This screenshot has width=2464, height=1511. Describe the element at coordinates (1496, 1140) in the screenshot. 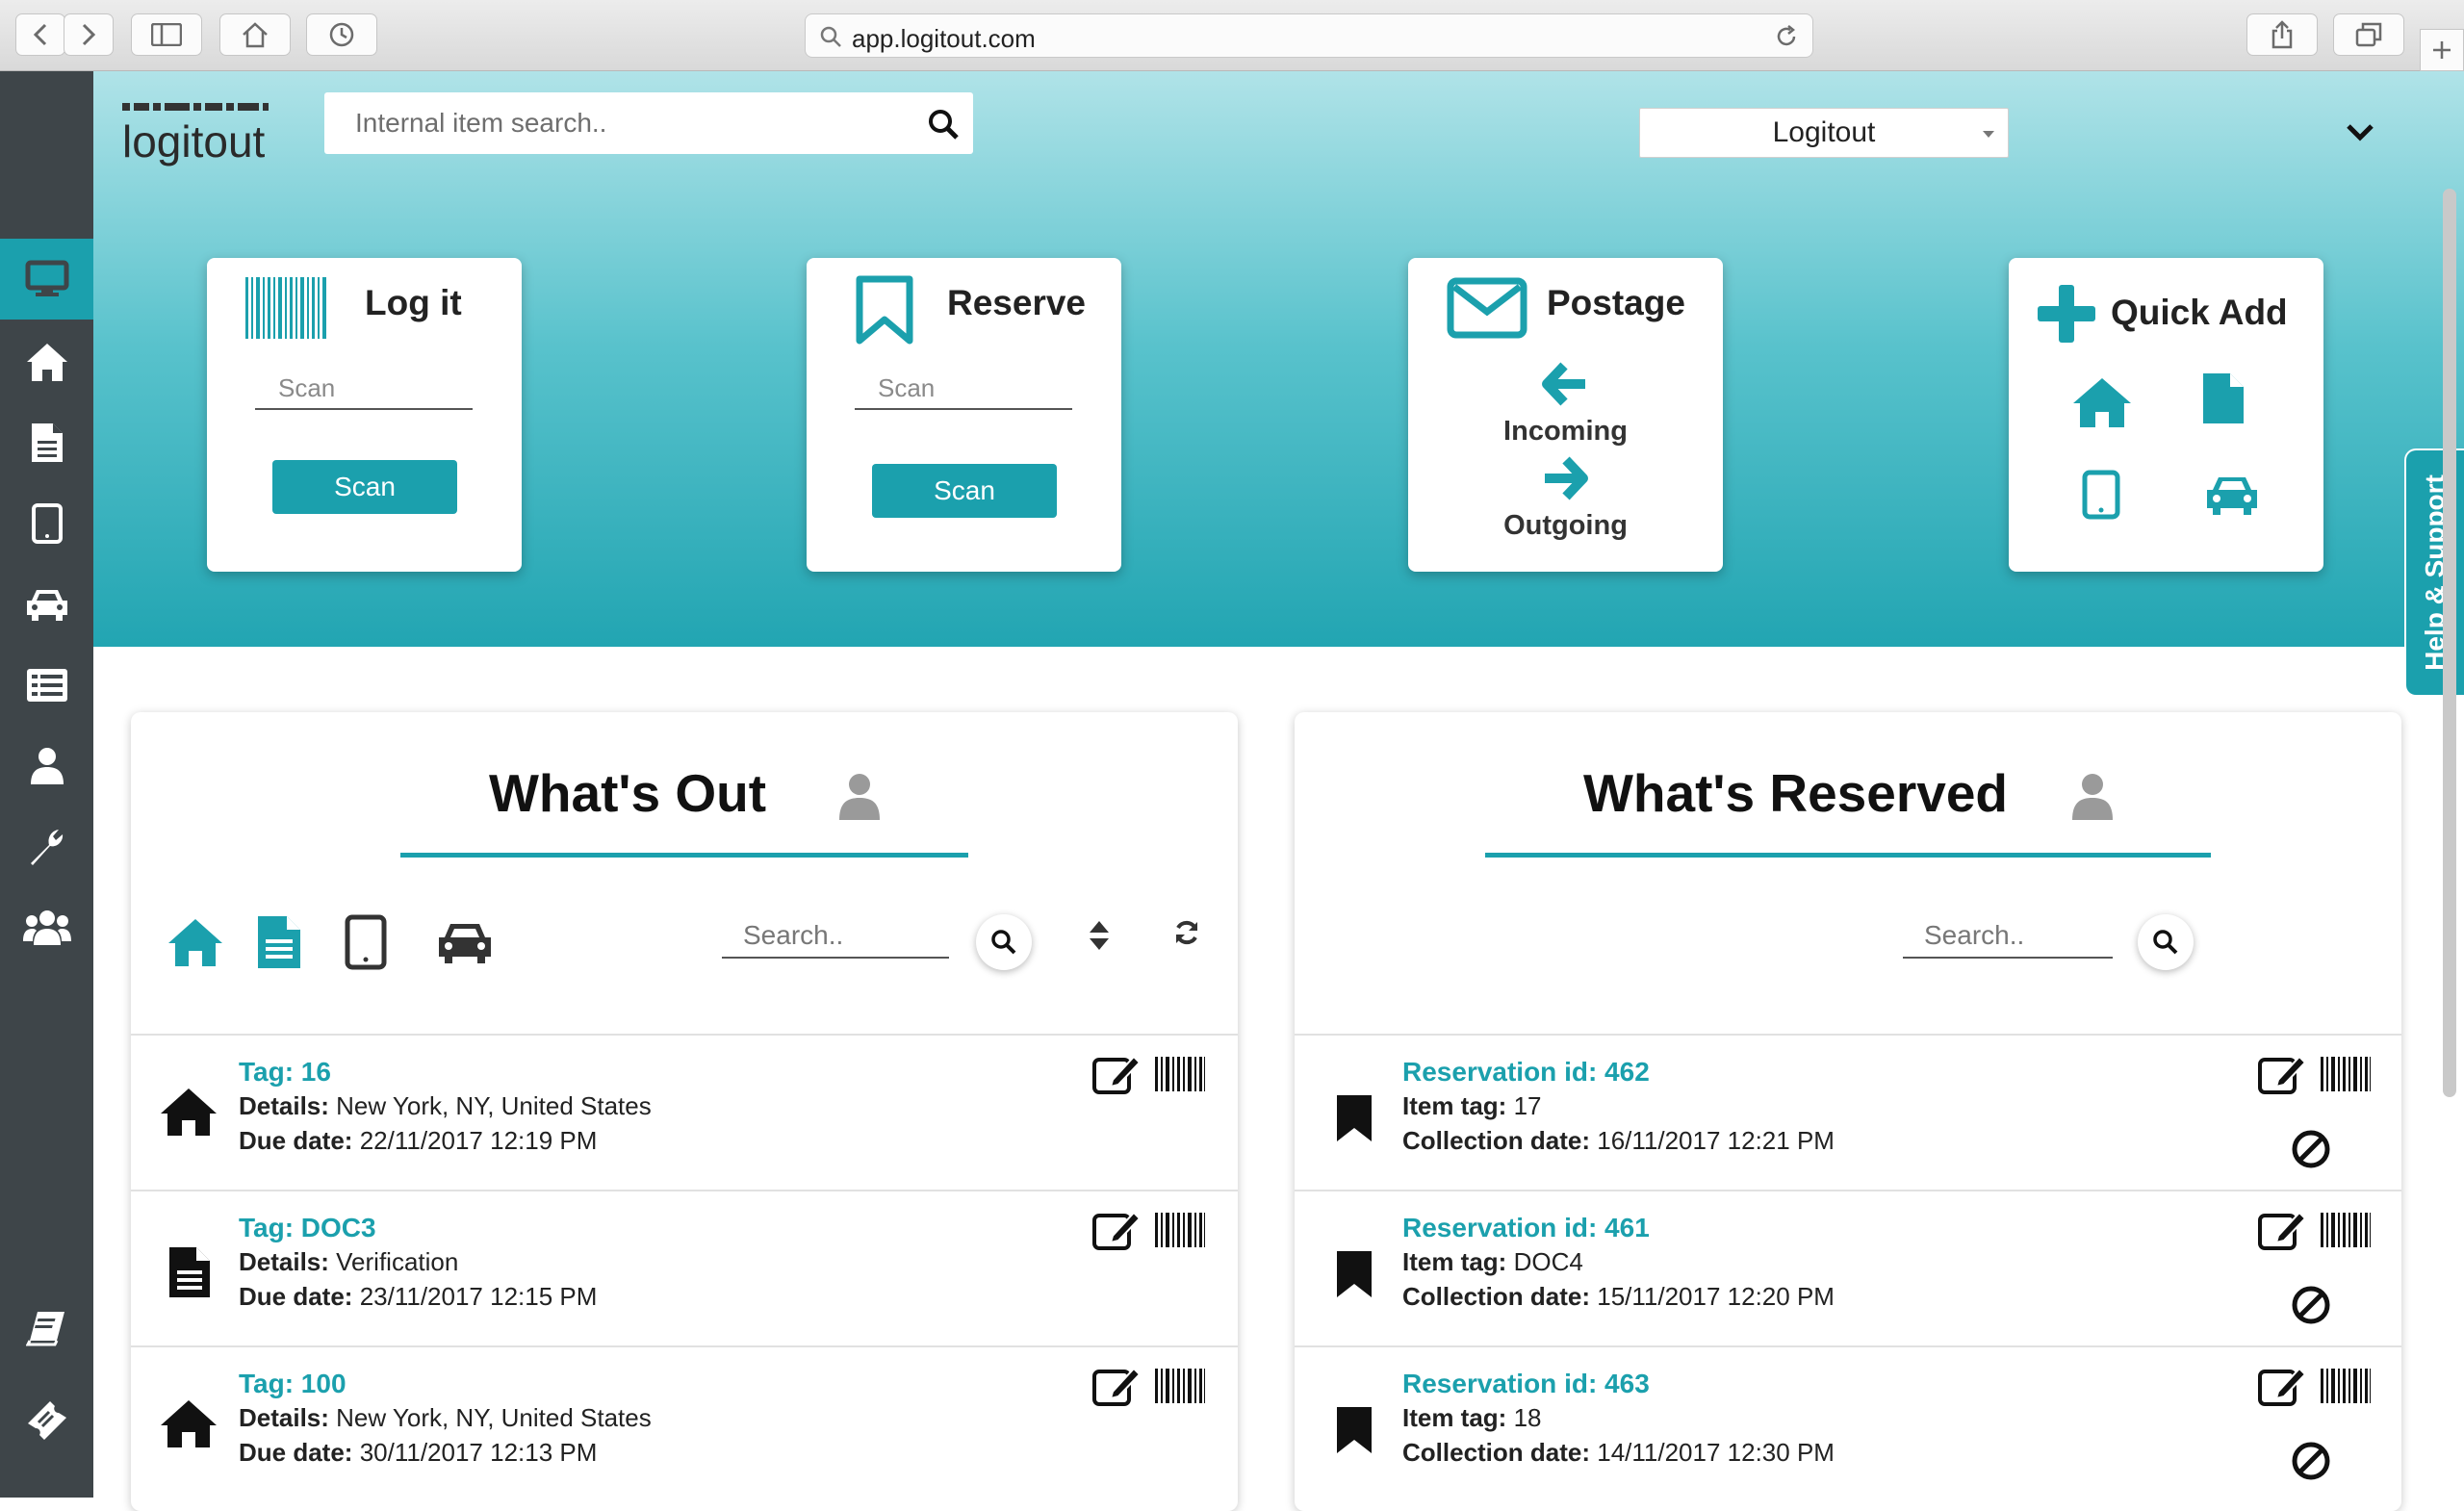

I see `collection-date-label: Collection date:` at that location.